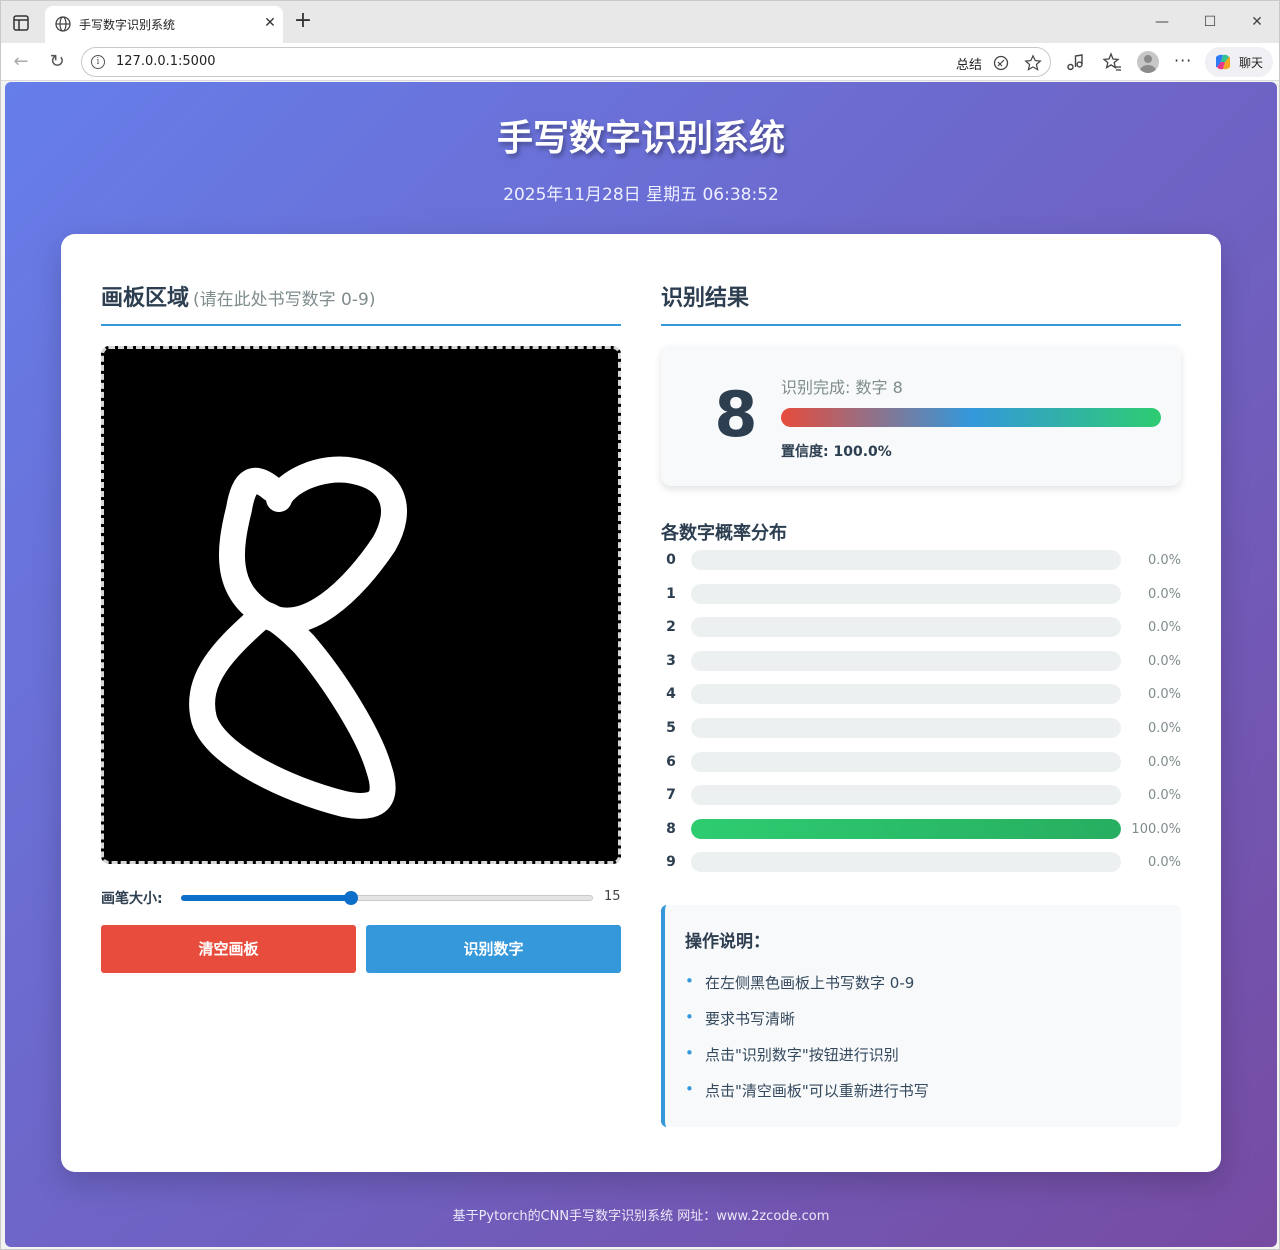 The width and height of the screenshot is (1280, 1250). Describe the element at coordinates (1183, 60) in the screenshot. I see `more-options-icon: ···` at that location.